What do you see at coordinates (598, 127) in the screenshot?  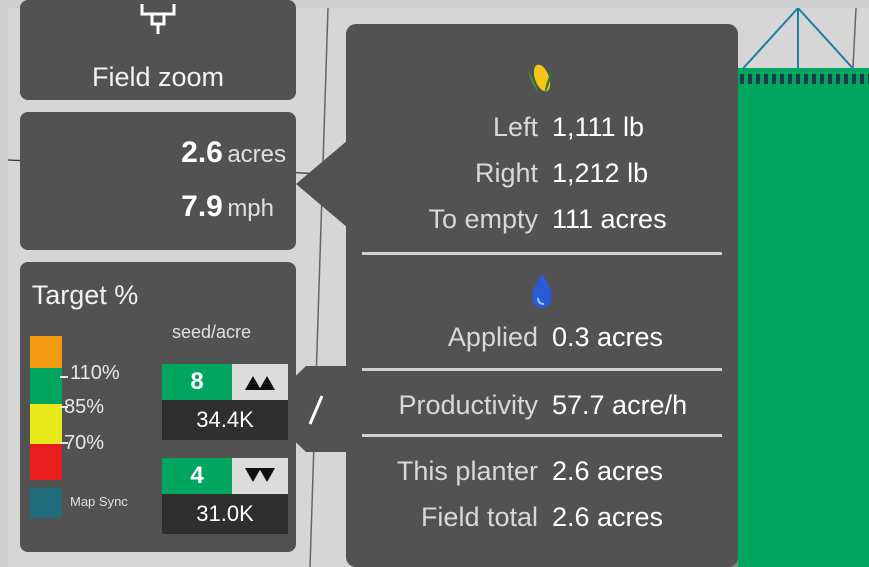 I see `seed-left-value: 1,111 lb` at bounding box center [598, 127].